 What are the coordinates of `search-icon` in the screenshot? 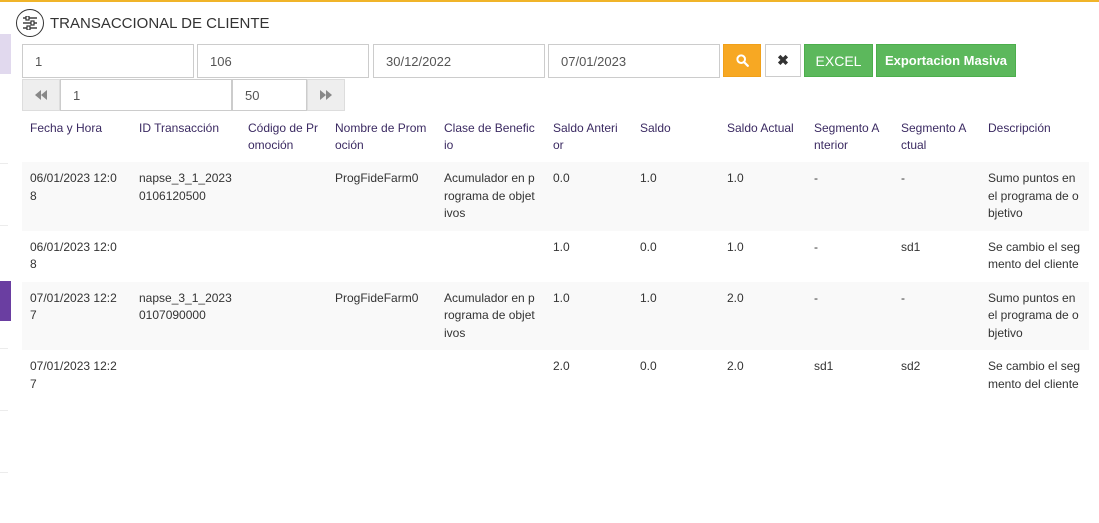 It's located at (742, 60).